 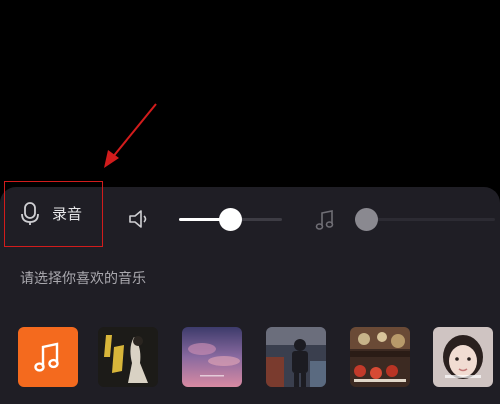 I want to click on microphone-icon, so click(x=30, y=213).